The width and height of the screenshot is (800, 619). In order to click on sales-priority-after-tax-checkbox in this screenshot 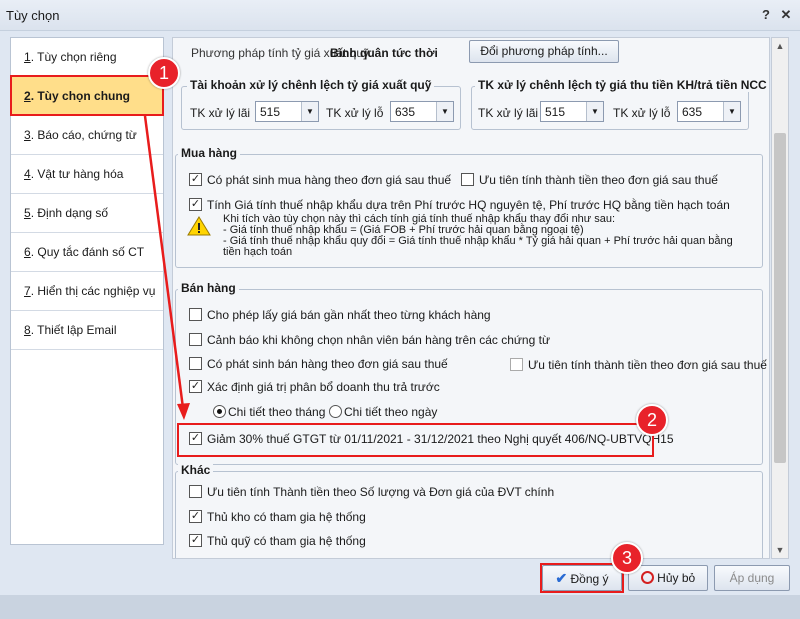, I will do `click(516, 364)`.